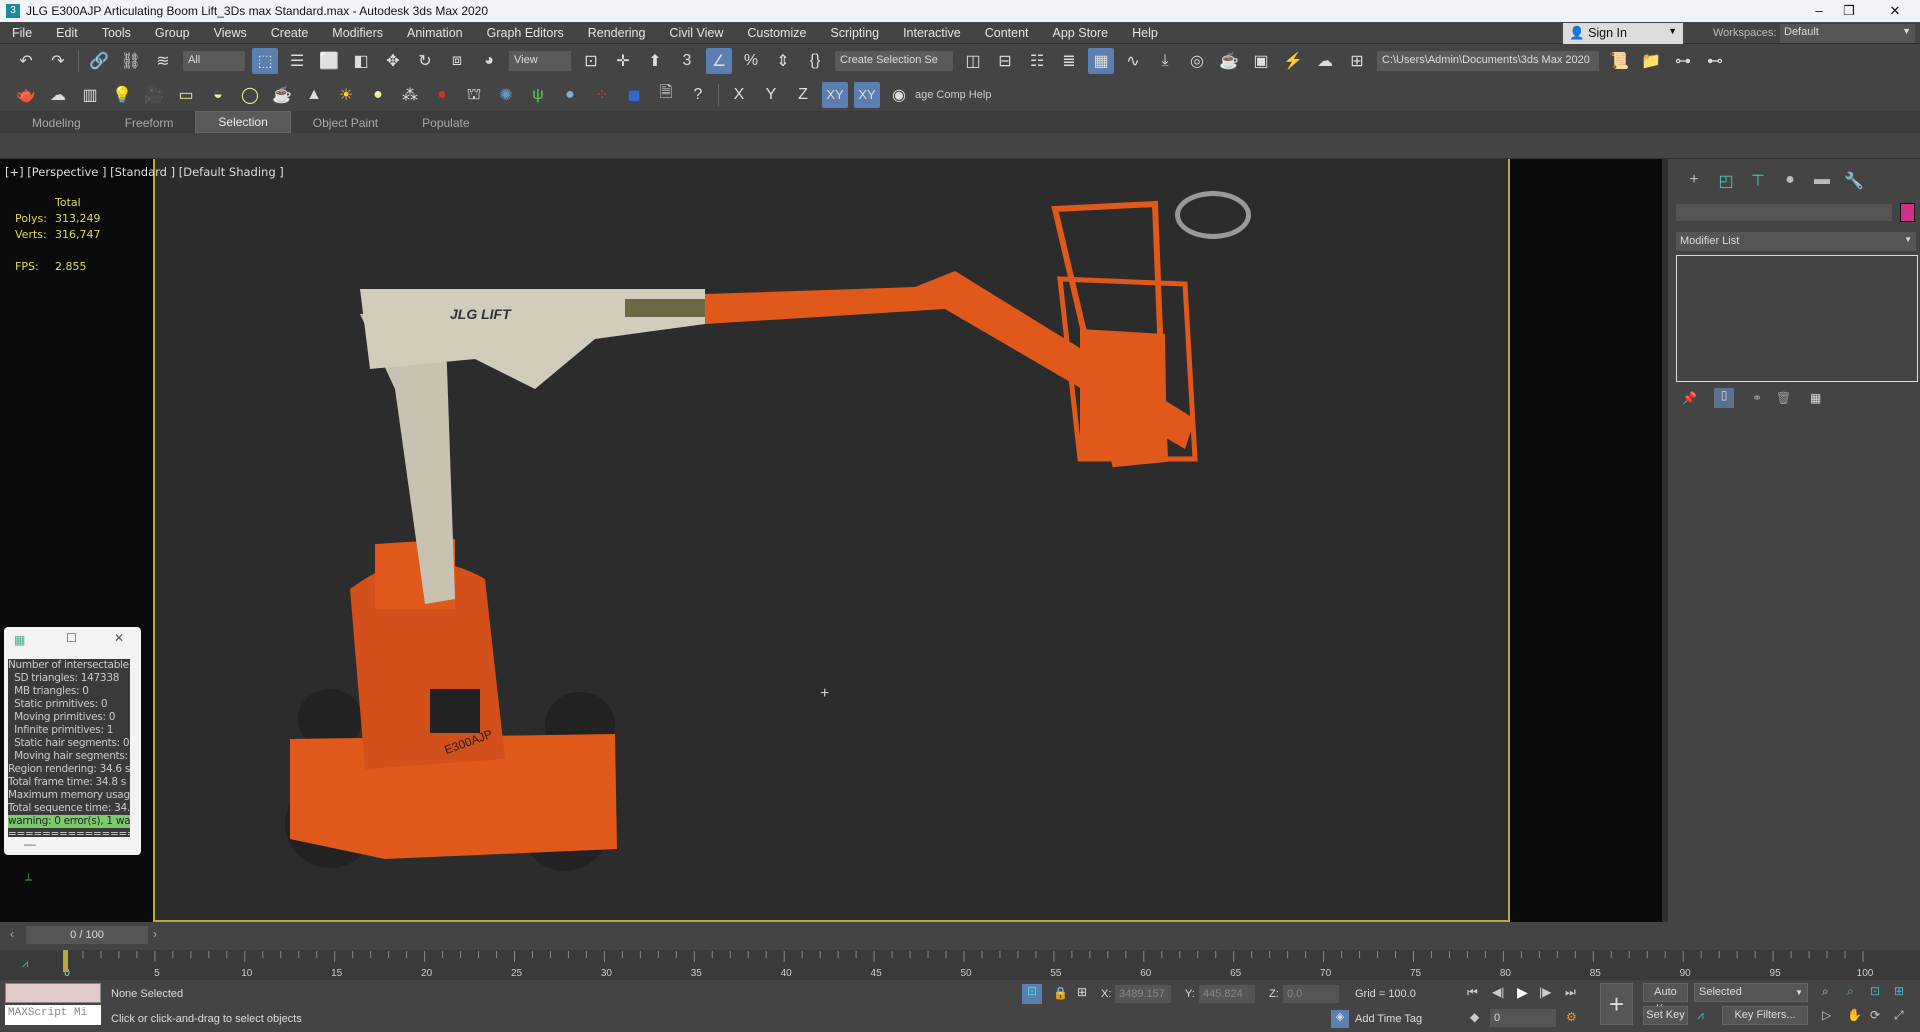 The width and height of the screenshot is (1920, 1032). I want to click on render-image-icon: ▥, so click(90, 95).